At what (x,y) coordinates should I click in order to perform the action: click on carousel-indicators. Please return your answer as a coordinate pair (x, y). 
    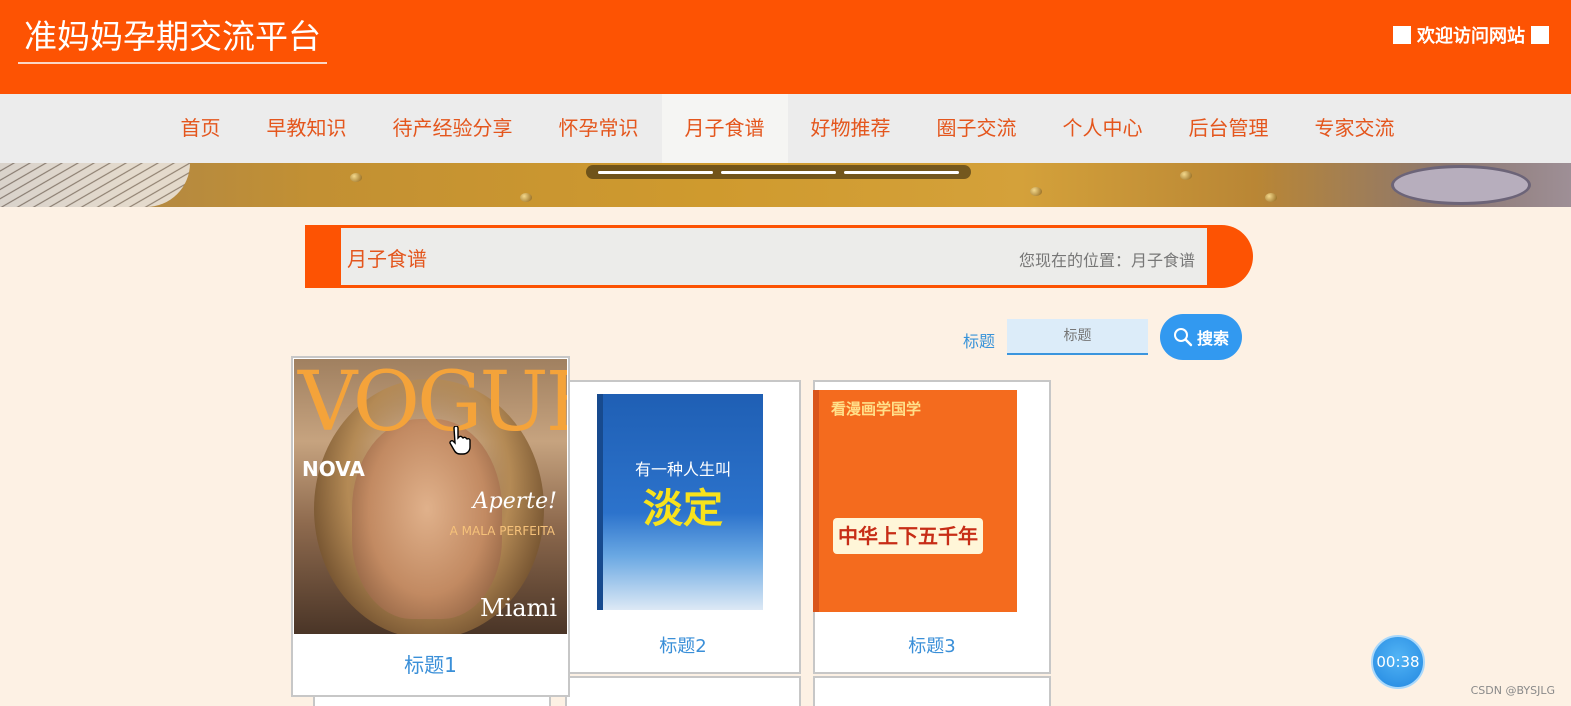
    Looking at the image, I should click on (778, 172).